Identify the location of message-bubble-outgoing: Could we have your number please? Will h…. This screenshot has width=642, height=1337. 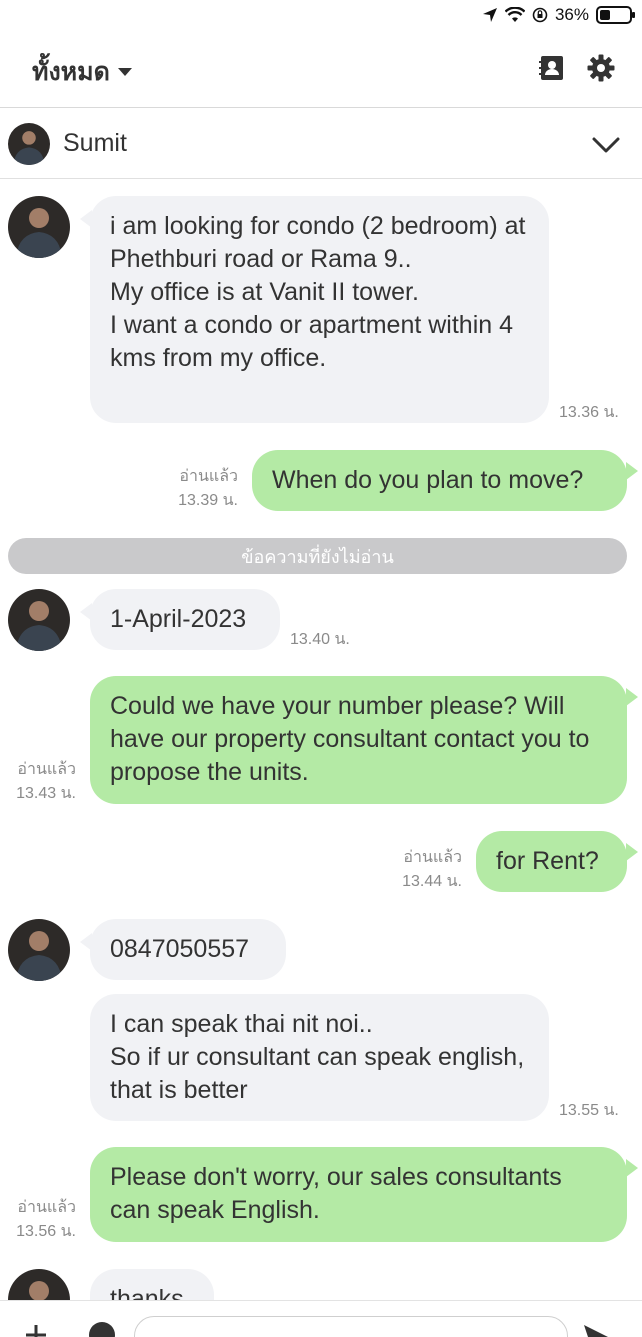
(358, 740).